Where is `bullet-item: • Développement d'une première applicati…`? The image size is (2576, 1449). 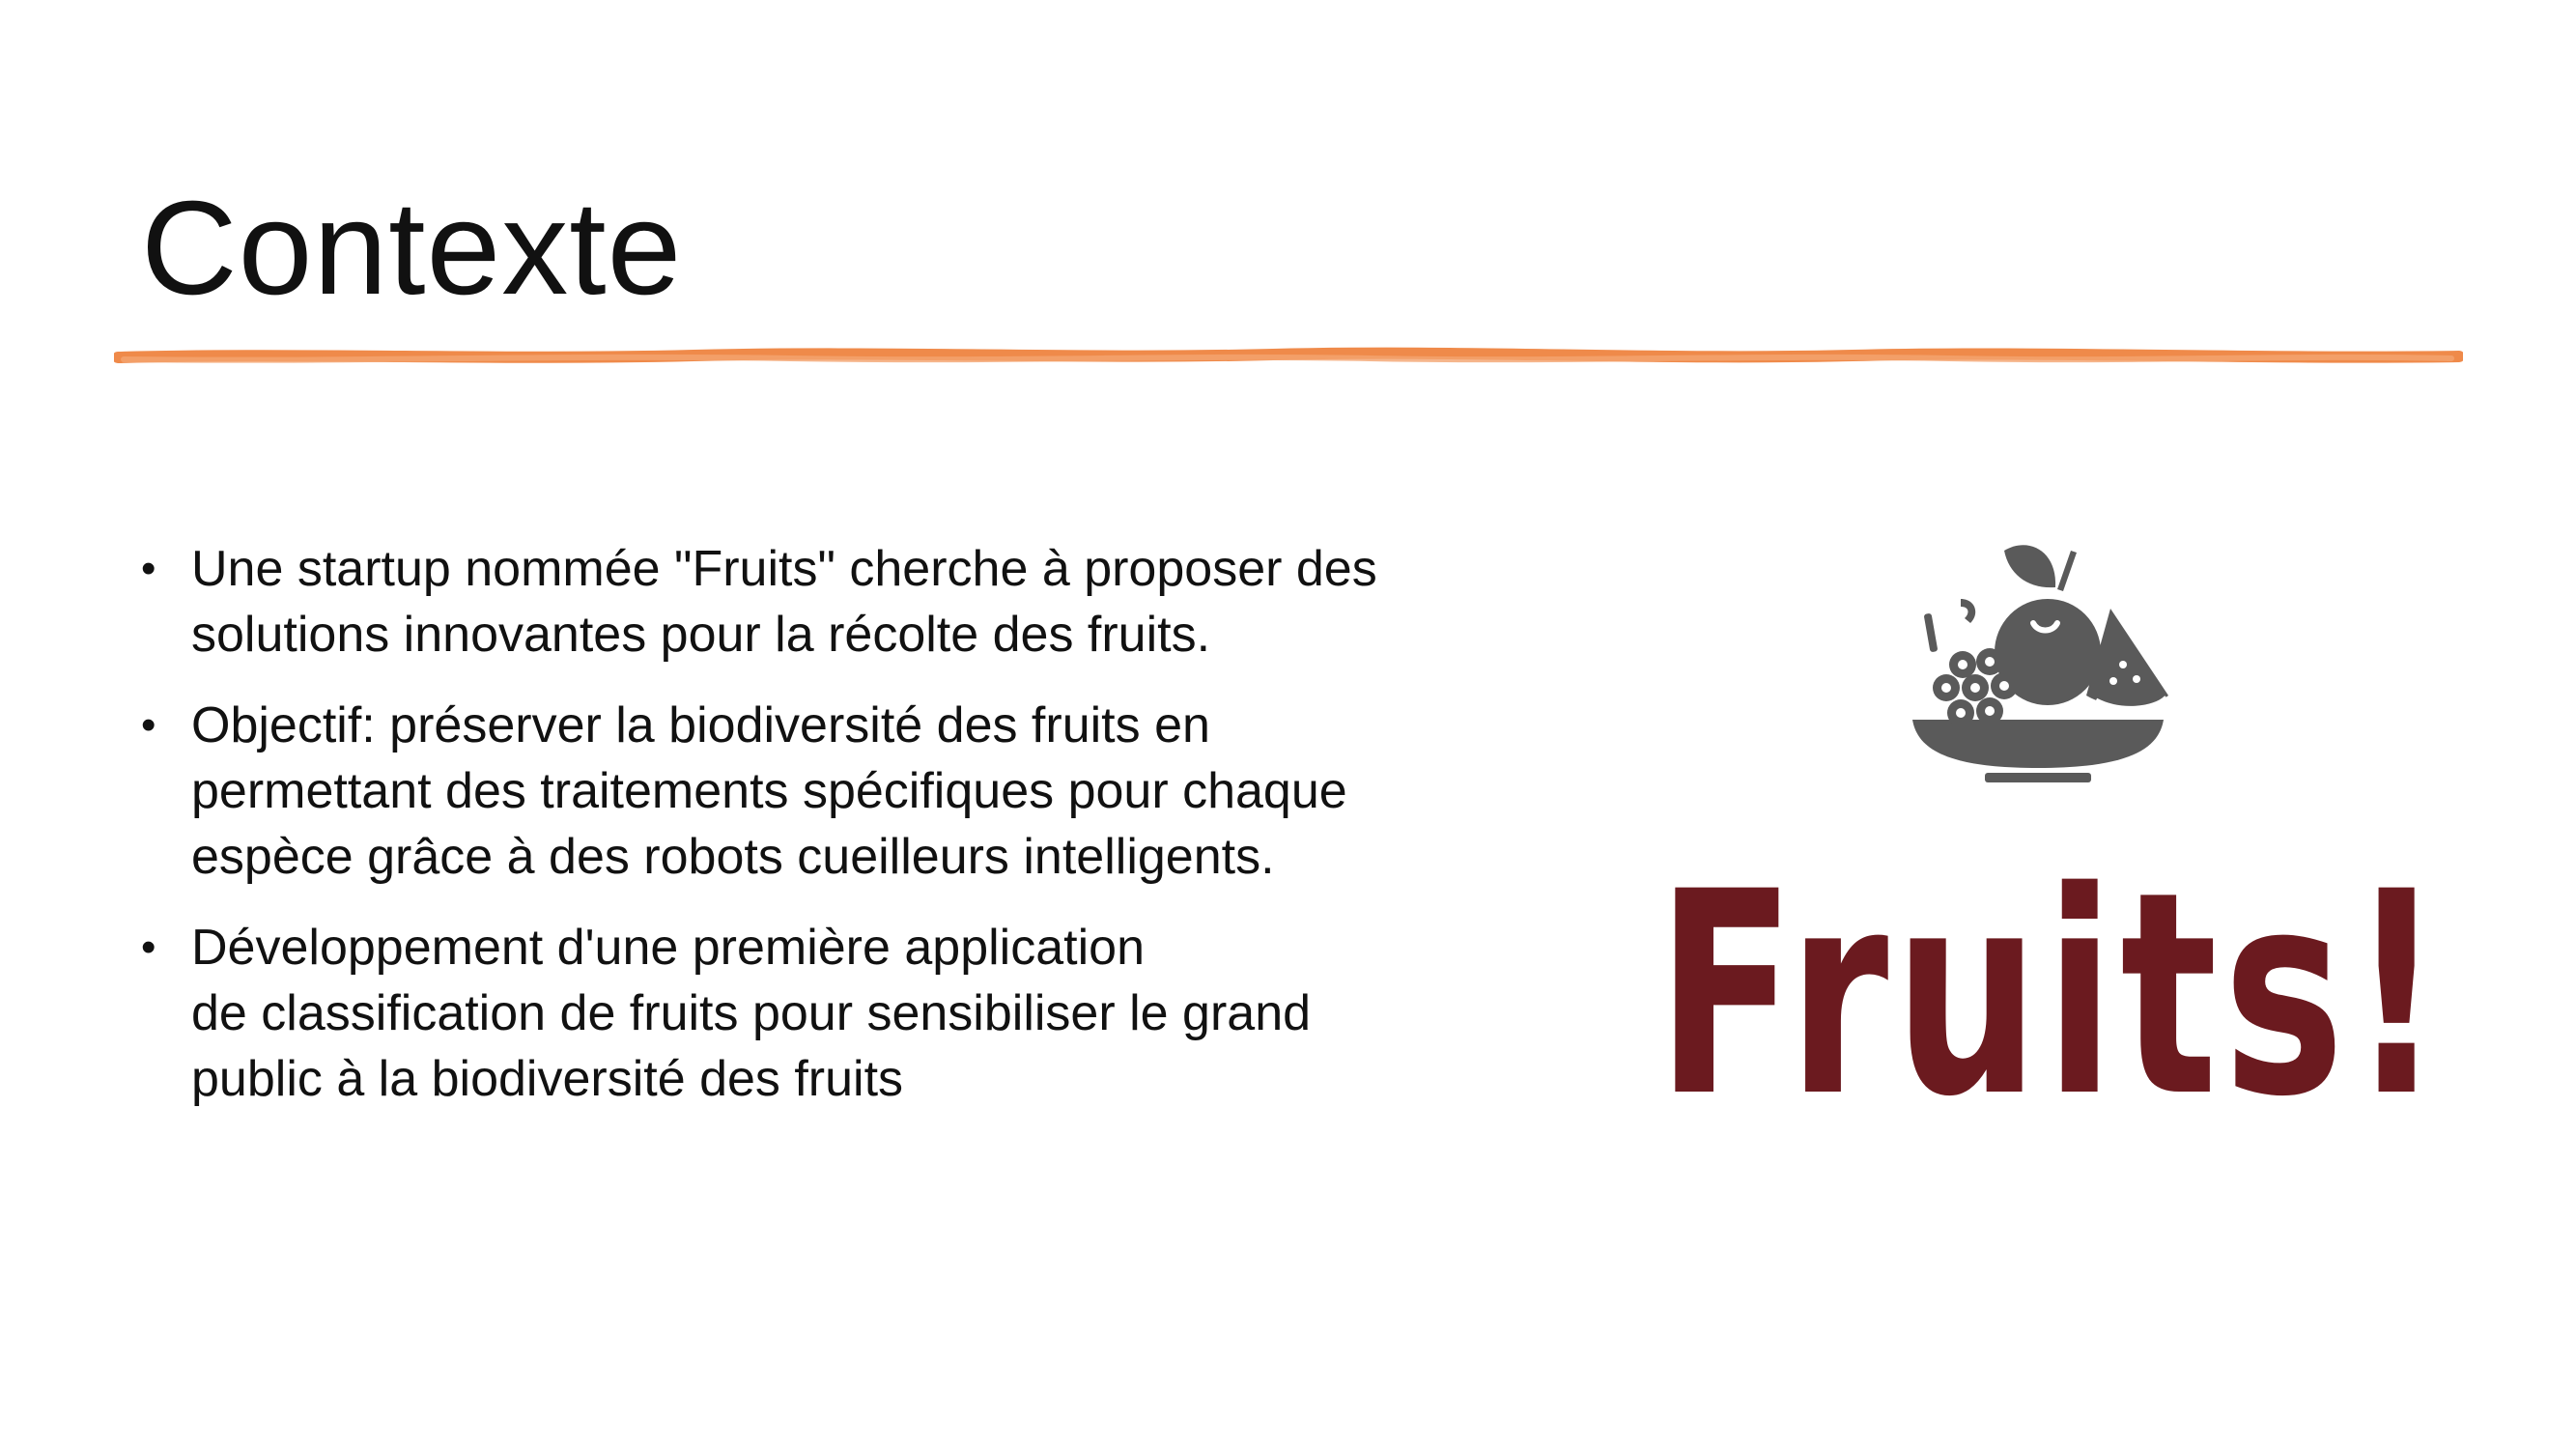 bullet-item: • Développement d'une première applicati… is located at coordinates (850, 1013).